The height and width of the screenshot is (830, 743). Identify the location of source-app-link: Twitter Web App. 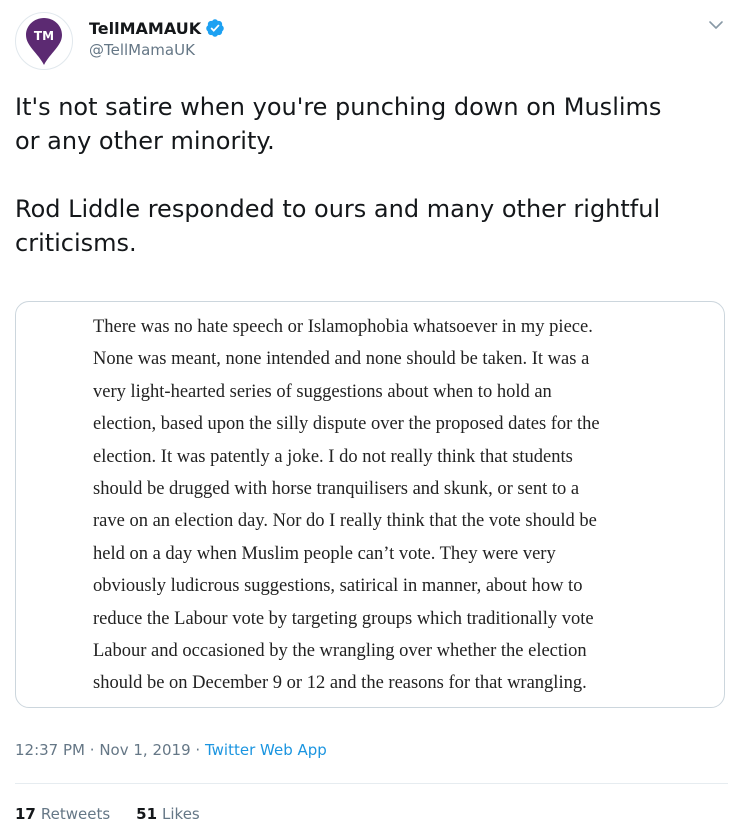
(266, 750).